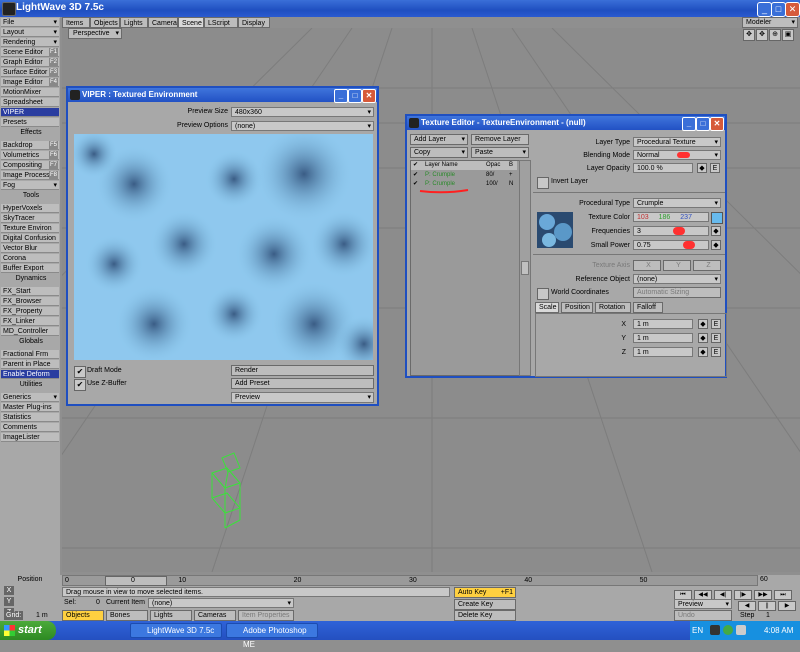 This screenshot has height=652, width=800. Describe the element at coordinates (30, 155) in the screenshot. I see `left-panel-volumetrics: Volumetrics F6` at that location.